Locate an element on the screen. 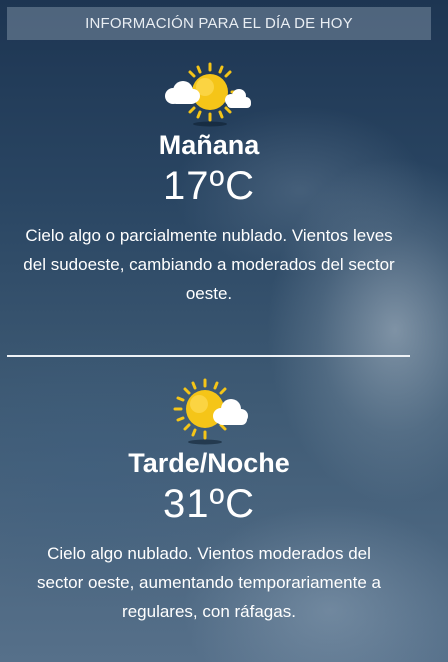 The width and height of the screenshot is (448, 662). sun-with-small-cloud-icon is located at coordinates (210, 411).